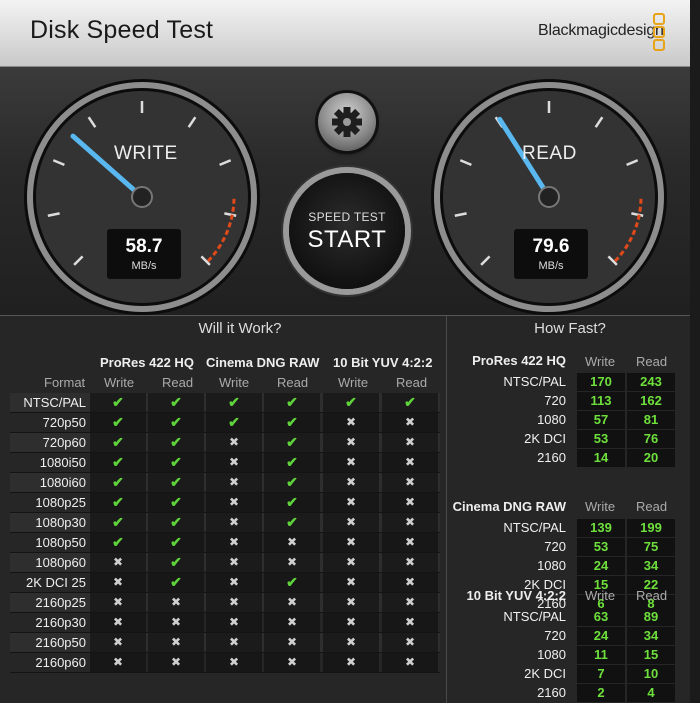  I want to click on table-row: 2160p30 ✖ ✖ ✖ ✖ ✖ ✖, so click(225, 623).